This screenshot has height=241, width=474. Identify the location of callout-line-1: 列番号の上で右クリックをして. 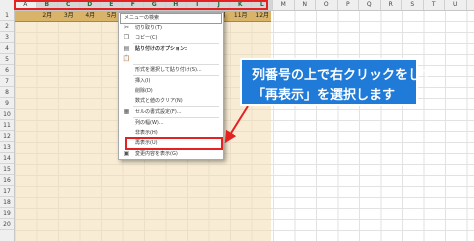
(343, 75).